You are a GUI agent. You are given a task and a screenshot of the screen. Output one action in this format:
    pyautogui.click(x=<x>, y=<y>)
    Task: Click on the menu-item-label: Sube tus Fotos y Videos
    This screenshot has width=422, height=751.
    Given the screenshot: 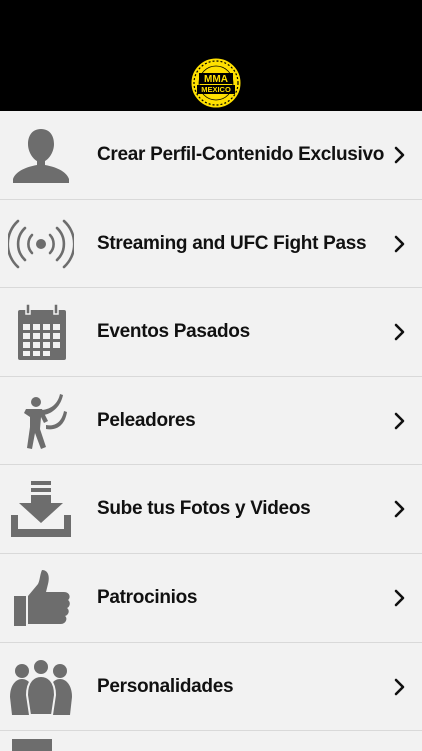 What is the action you would take?
    pyautogui.click(x=204, y=509)
    